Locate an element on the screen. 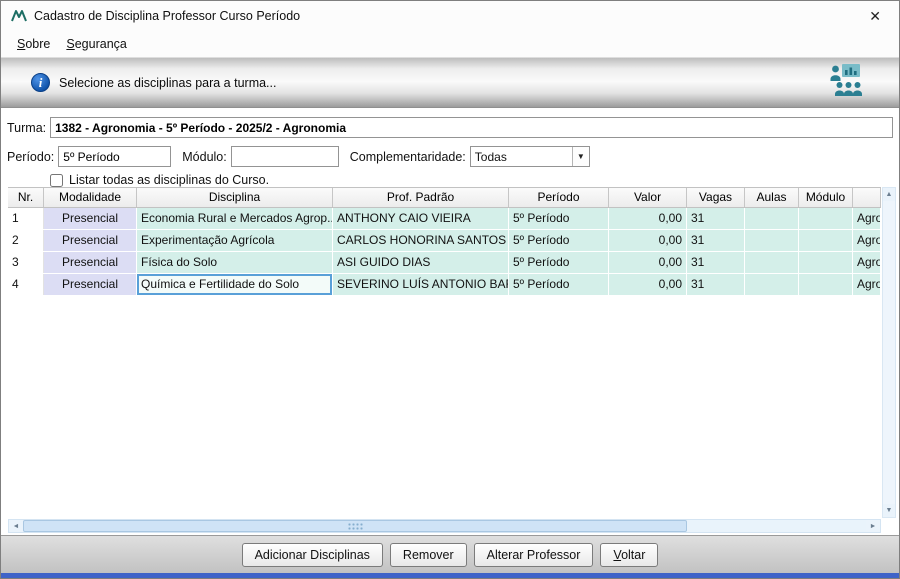 The height and width of the screenshot is (579, 900). cell-disciplina: Física do Solo is located at coordinates (235, 262).